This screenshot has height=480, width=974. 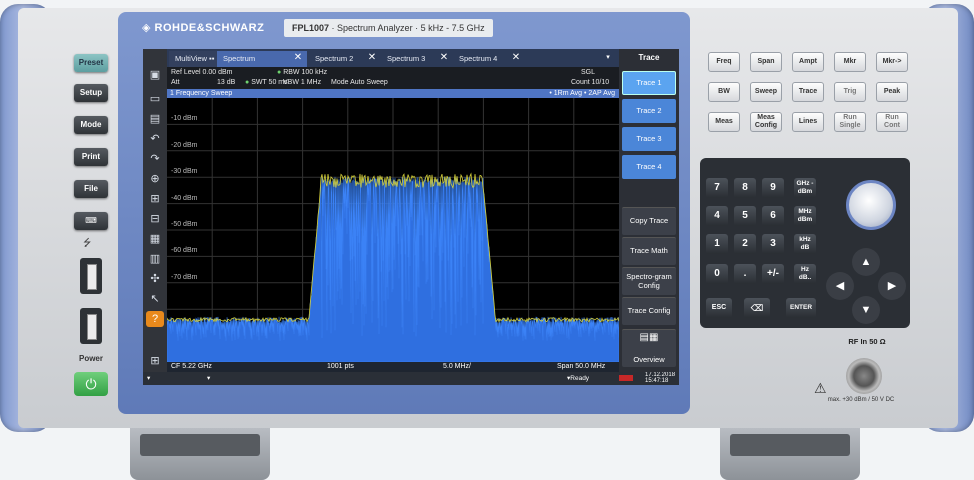 What do you see at coordinates (649, 139) in the screenshot?
I see `softkey-trace-3: Trace 3` at bounding box center [649, 139].